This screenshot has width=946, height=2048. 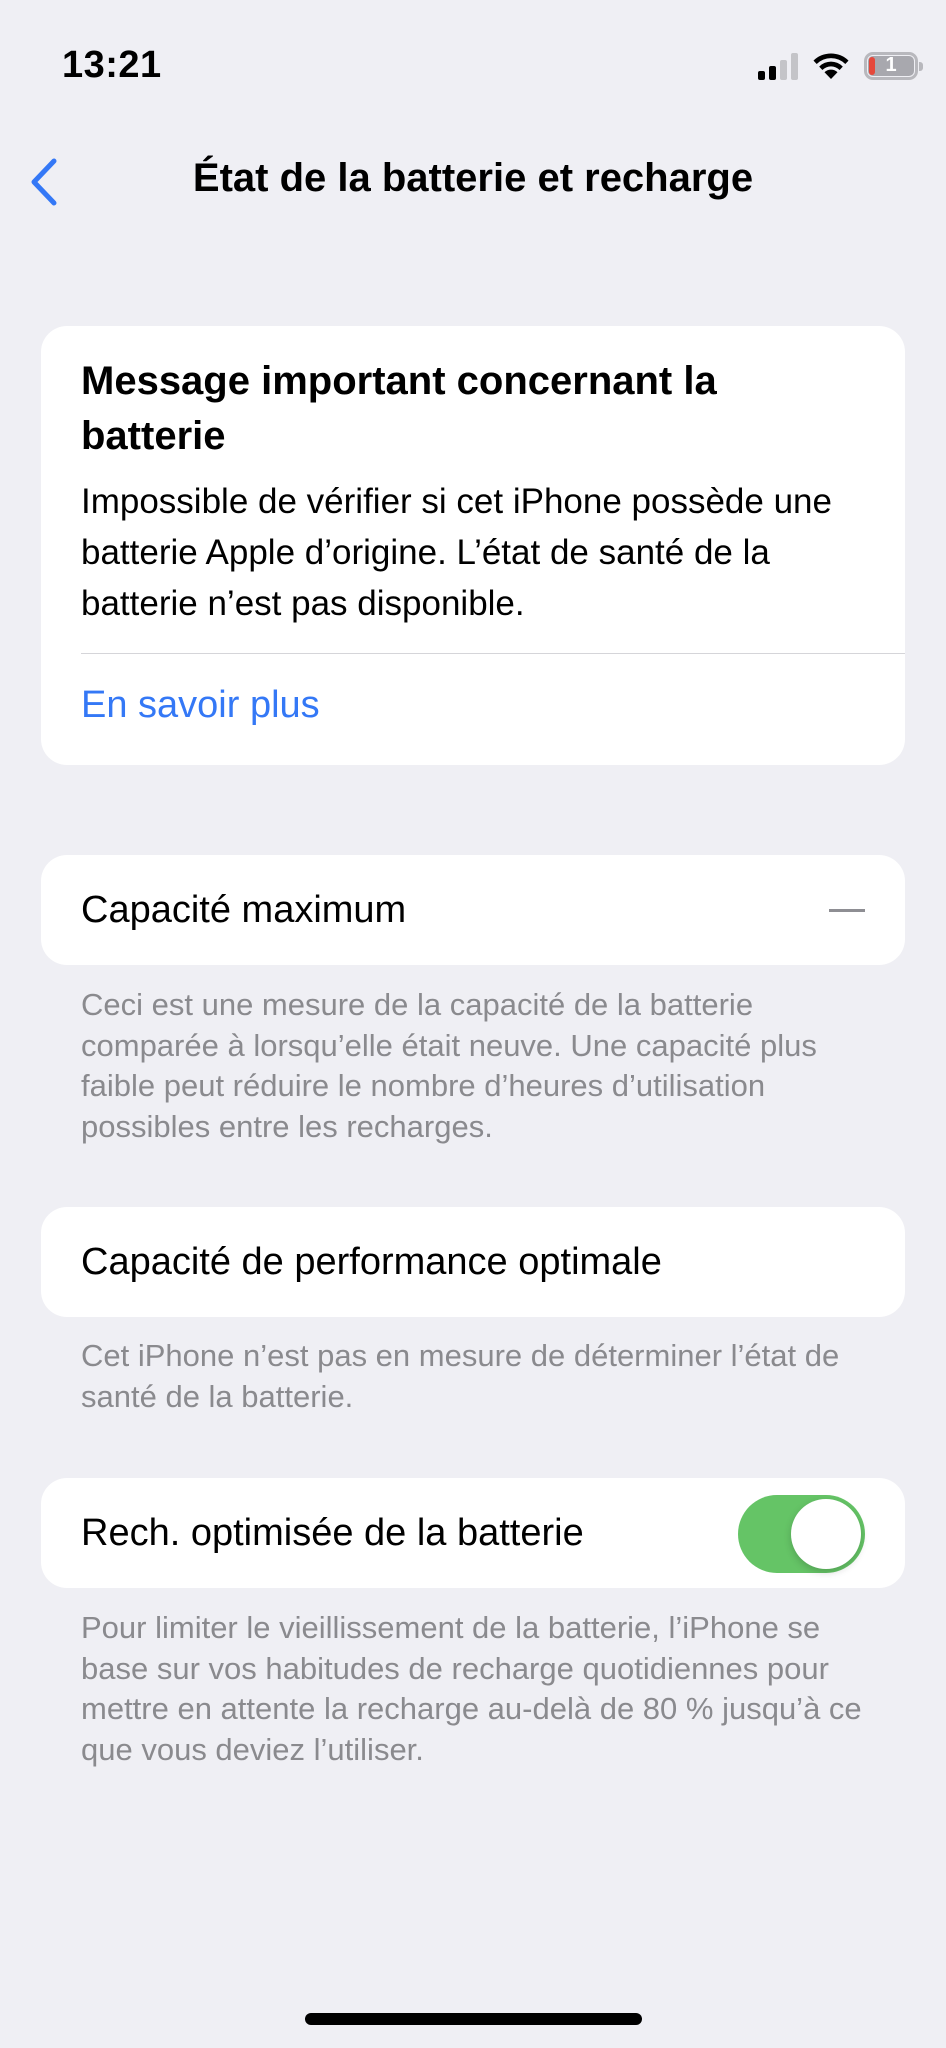 I want to click on status-time: 13:21, so click(x=112, y=65).